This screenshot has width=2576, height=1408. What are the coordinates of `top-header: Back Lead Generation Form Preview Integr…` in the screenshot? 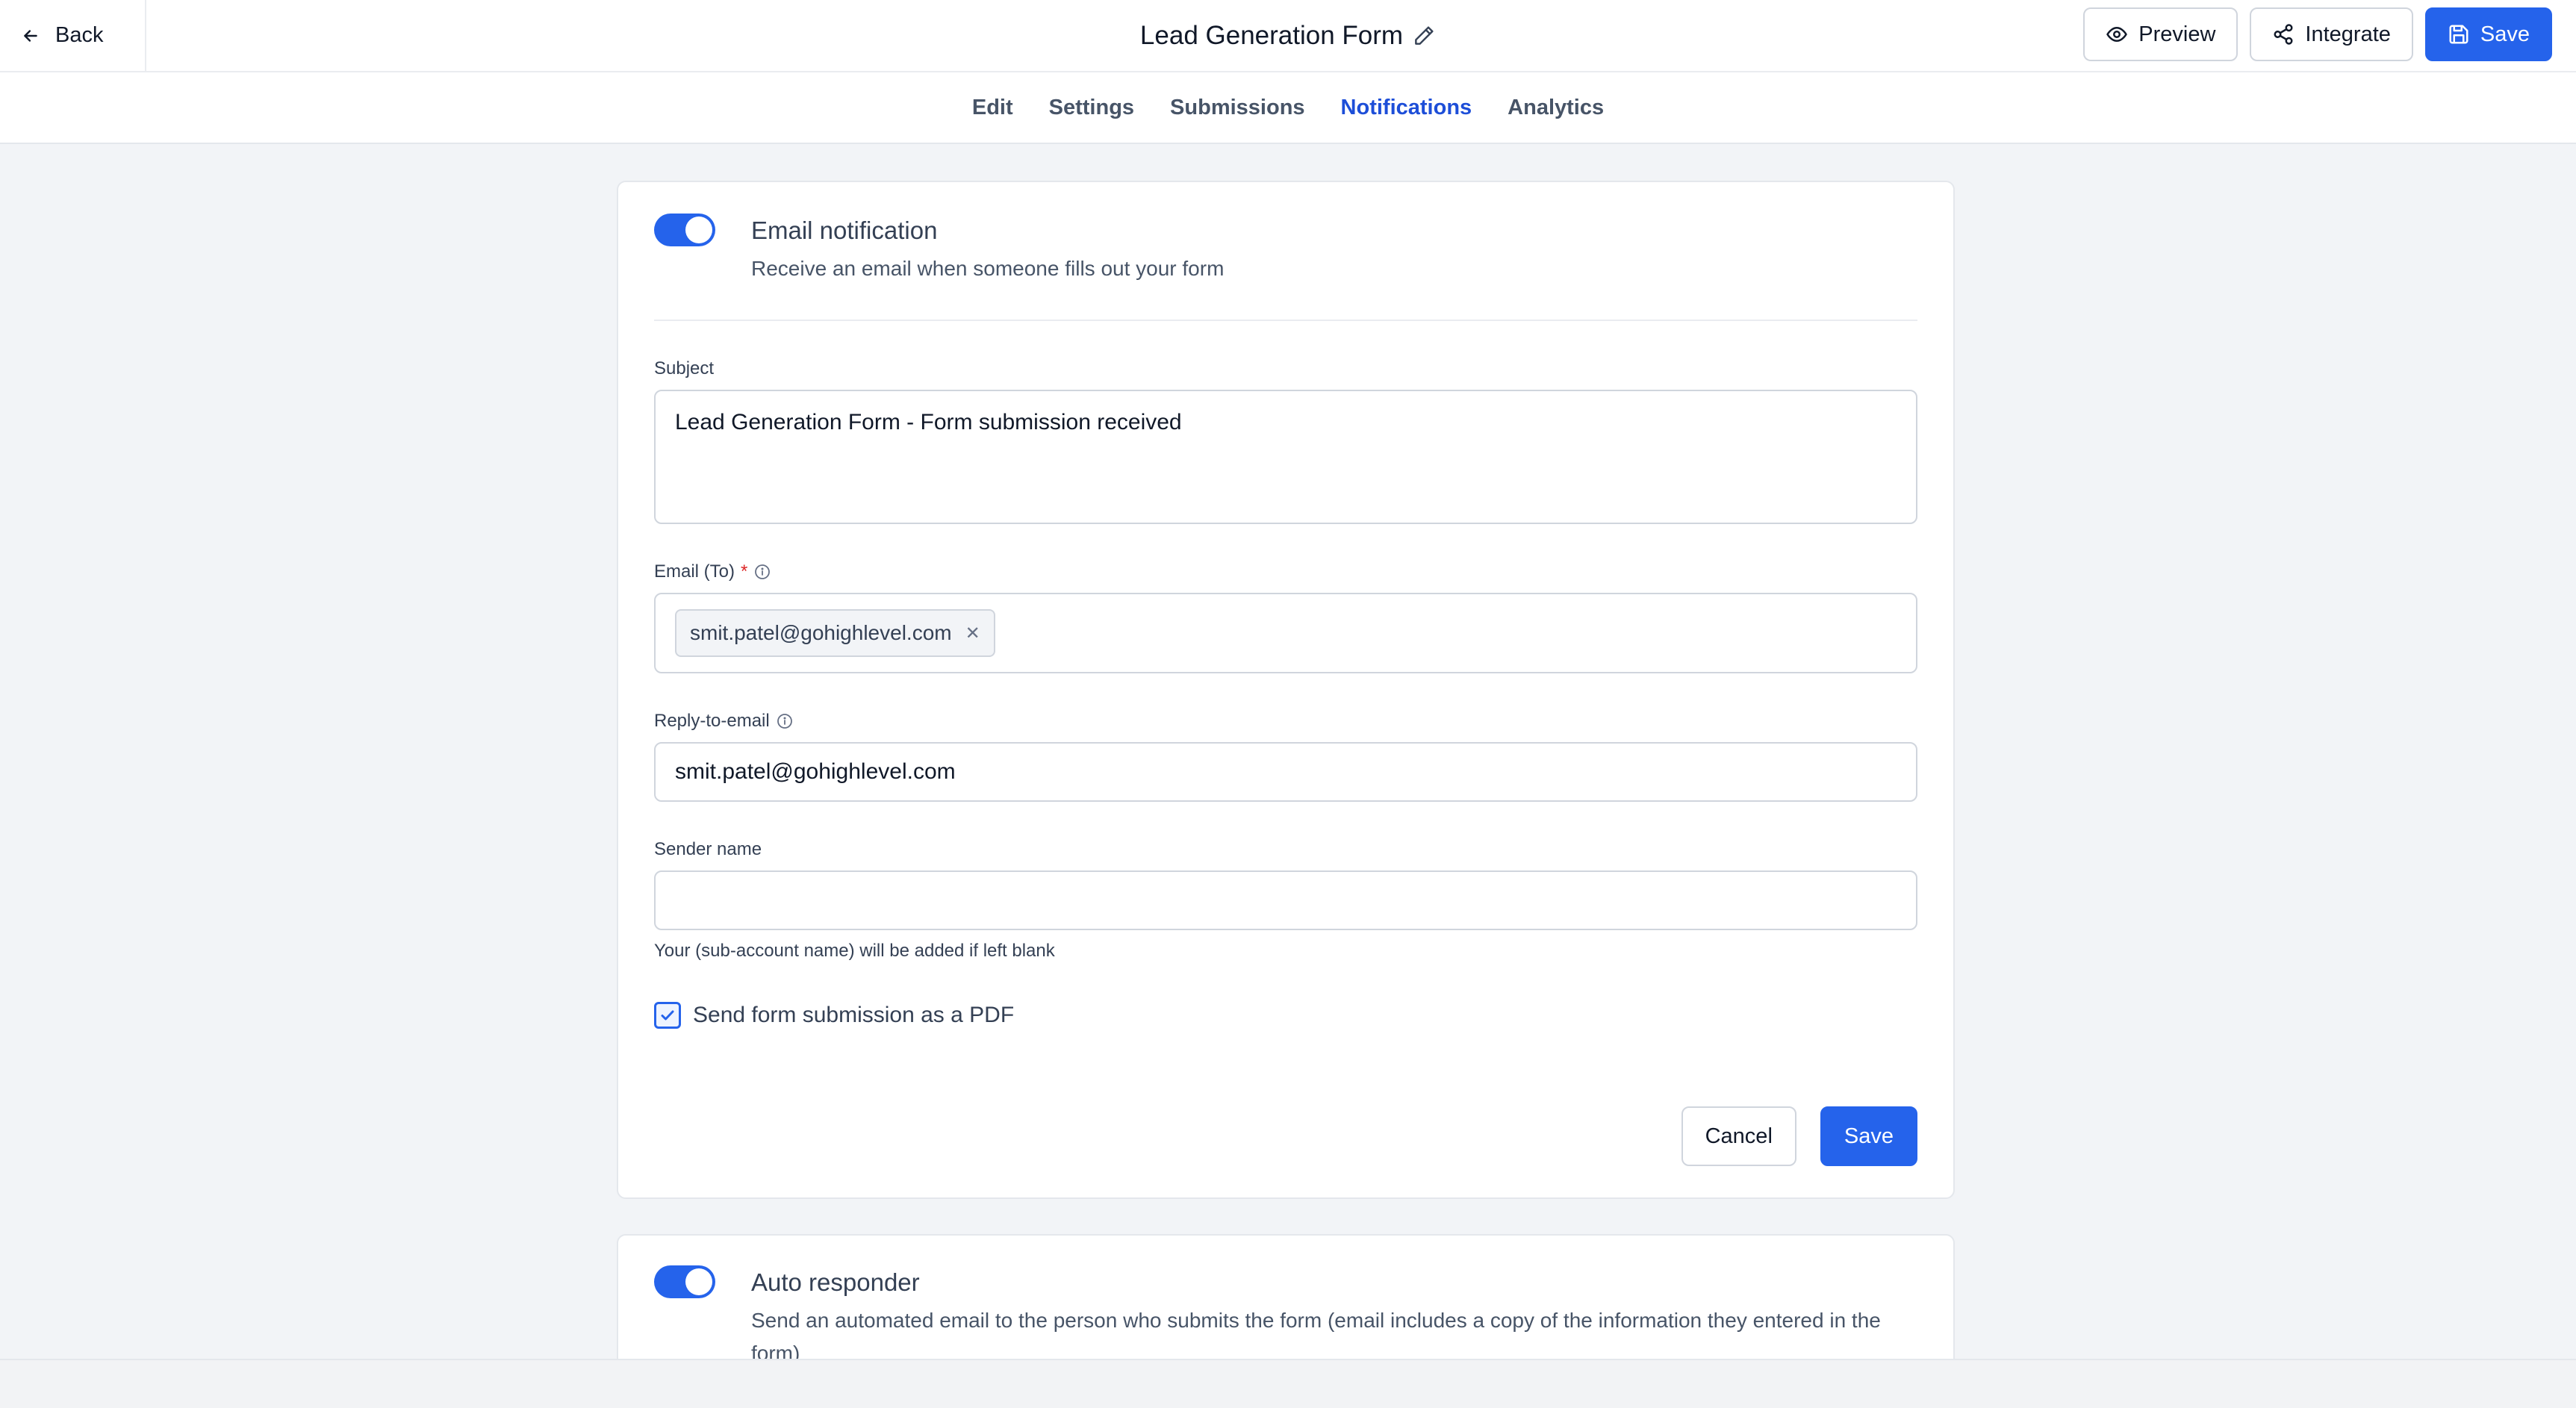 It's located at (1288, 36).